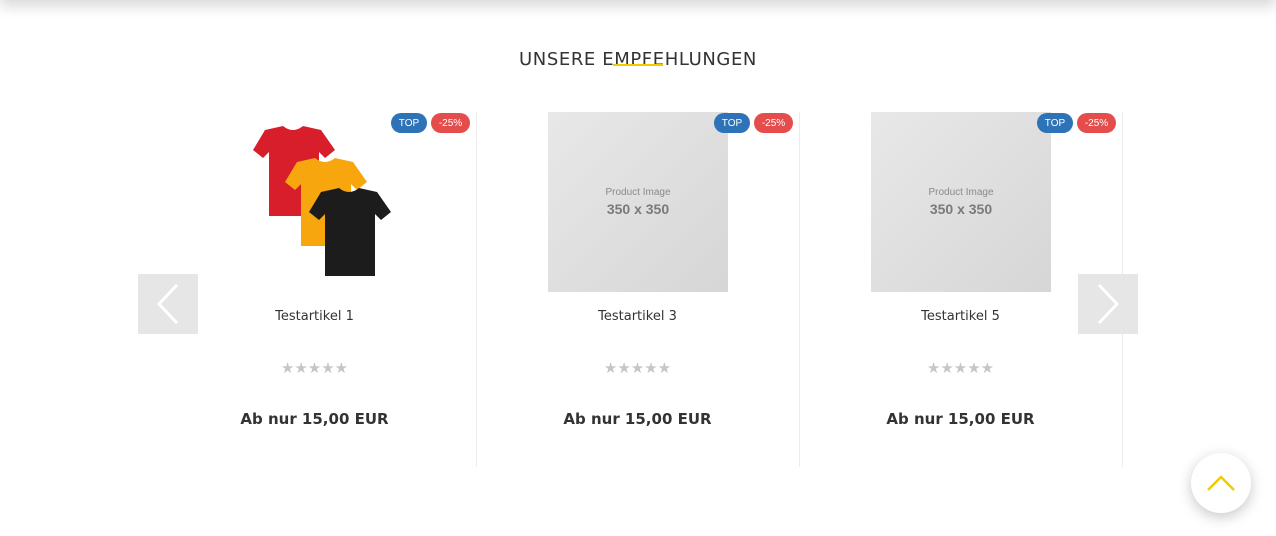  Describe the element at coordinates (638, 59) in the screenshot. I see `section-title: UNSERE EMPFEHLUNGEN` at that location.